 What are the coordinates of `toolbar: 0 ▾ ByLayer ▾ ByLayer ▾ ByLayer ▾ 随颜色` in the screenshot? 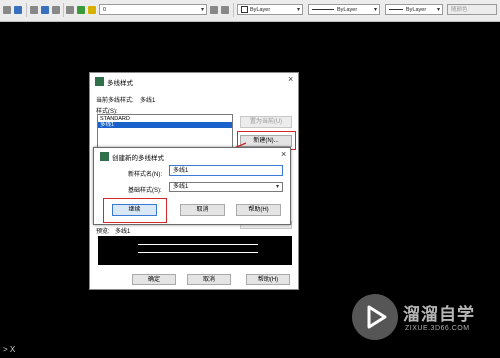 It's located at (250, 11).